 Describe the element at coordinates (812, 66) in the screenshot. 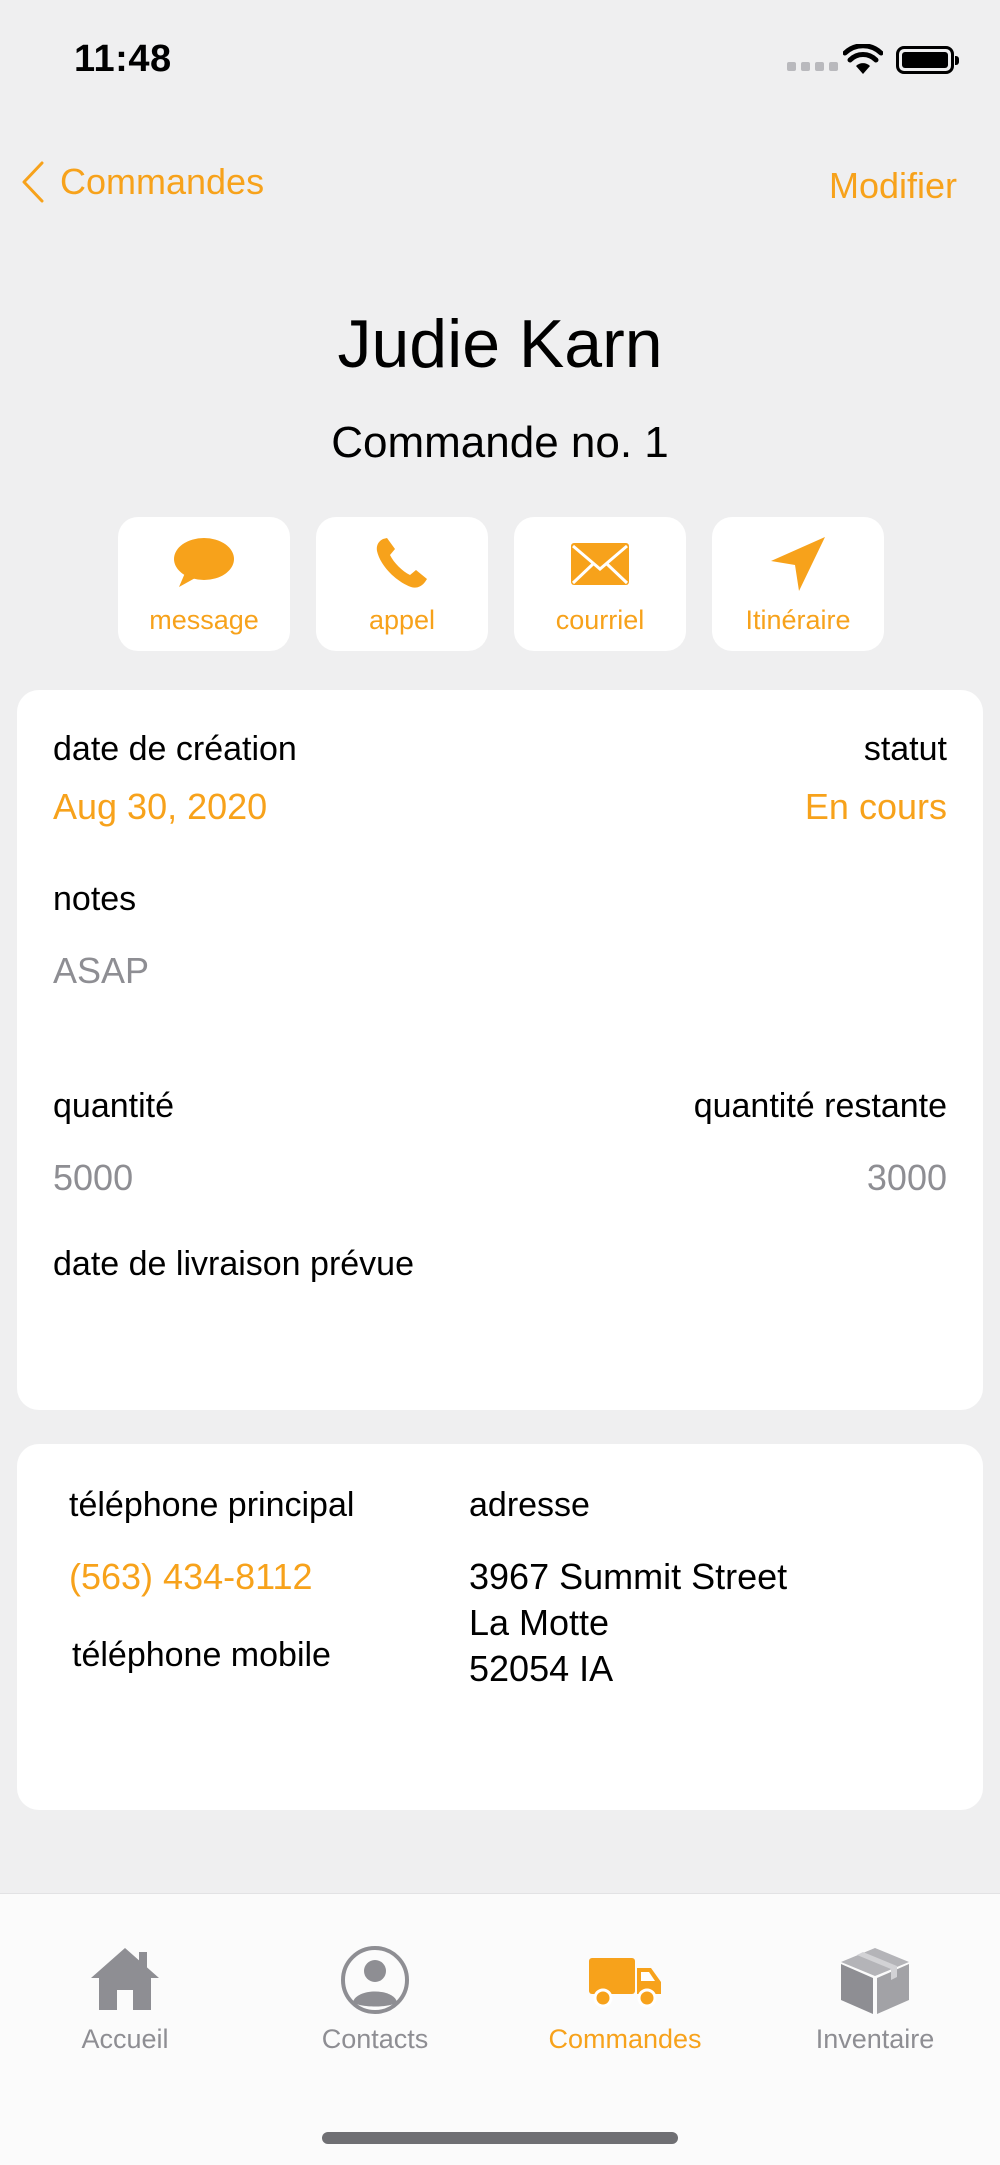

I see `cellular-signal-icon` at that location.